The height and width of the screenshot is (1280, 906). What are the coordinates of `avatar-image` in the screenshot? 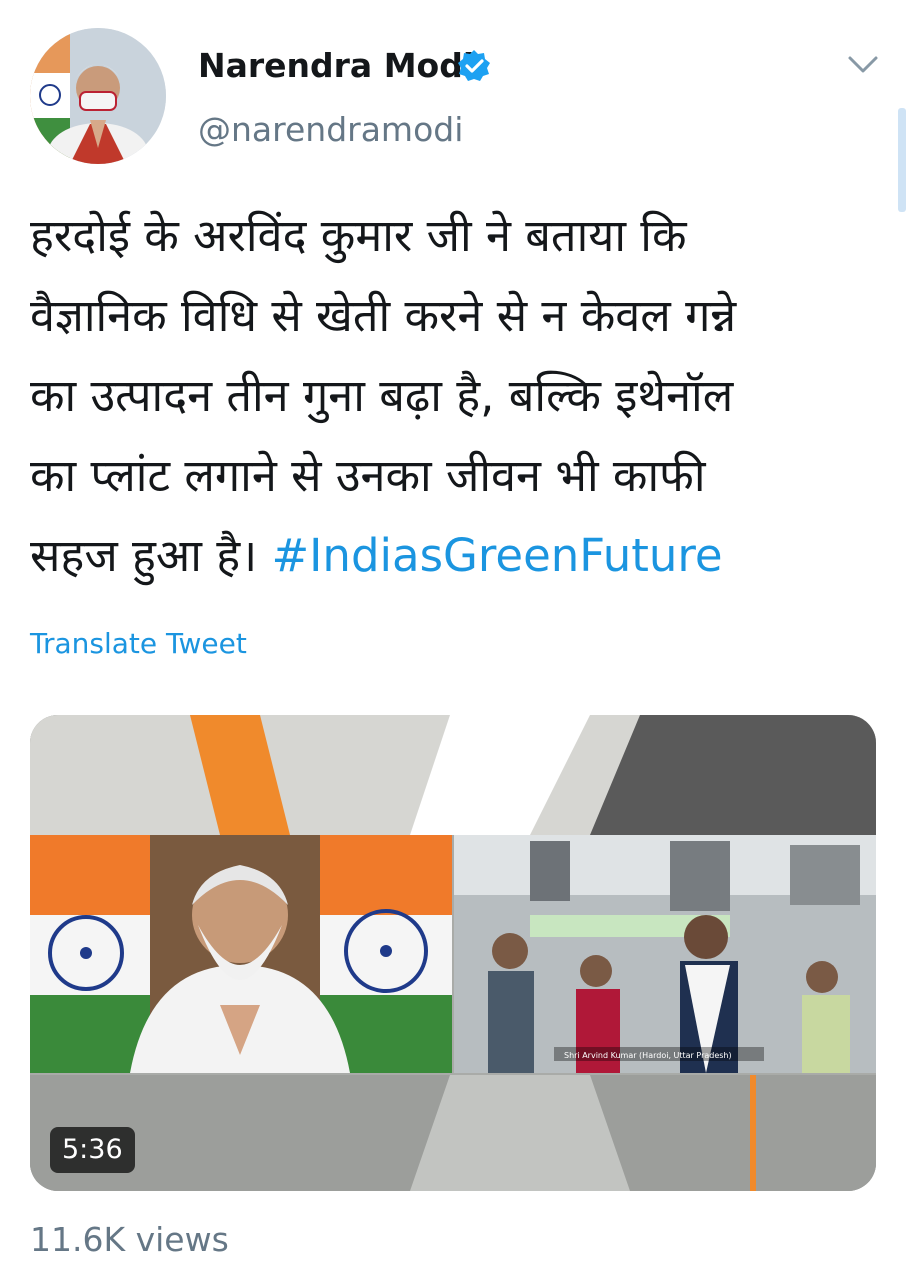 It's located at (98, 96).